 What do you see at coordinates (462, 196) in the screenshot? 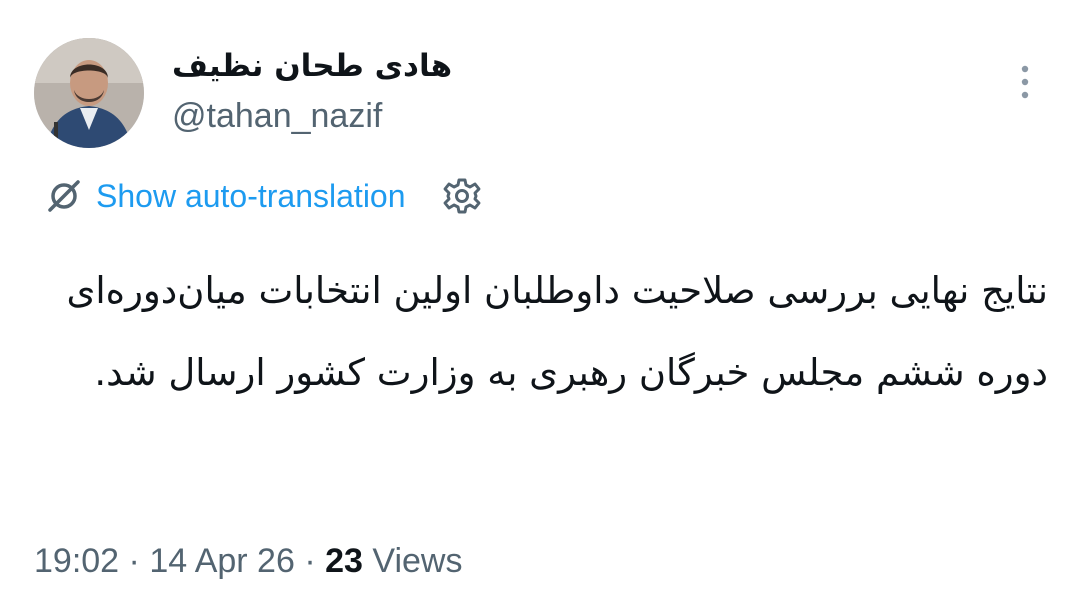
I see `gear-icon` at bounding box center [462, 196].